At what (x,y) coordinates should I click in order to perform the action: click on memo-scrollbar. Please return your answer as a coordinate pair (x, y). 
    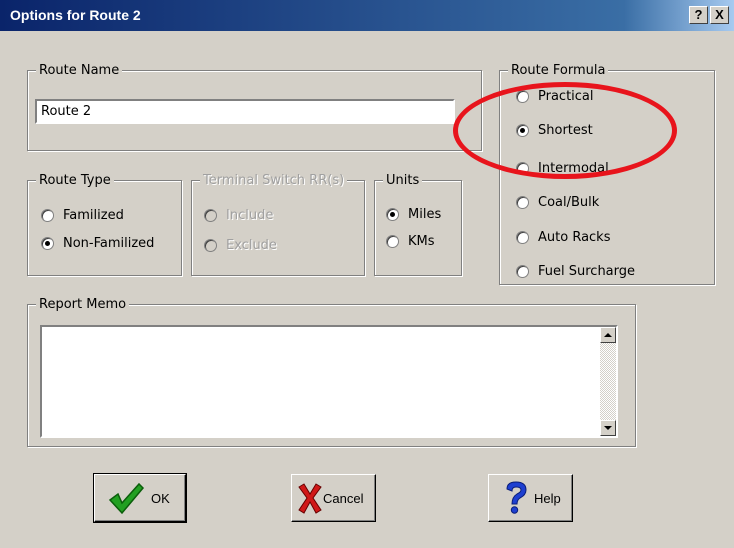
    Looking at the image, I should click on (608, 381).